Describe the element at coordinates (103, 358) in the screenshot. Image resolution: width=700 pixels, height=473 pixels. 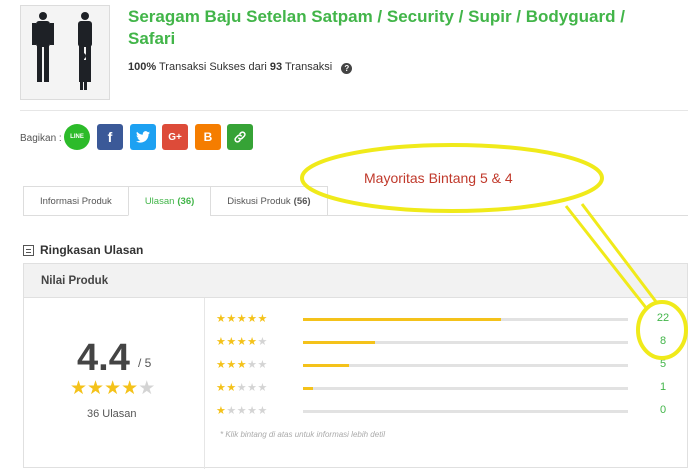
I see `average-score: 4.4` at that location.